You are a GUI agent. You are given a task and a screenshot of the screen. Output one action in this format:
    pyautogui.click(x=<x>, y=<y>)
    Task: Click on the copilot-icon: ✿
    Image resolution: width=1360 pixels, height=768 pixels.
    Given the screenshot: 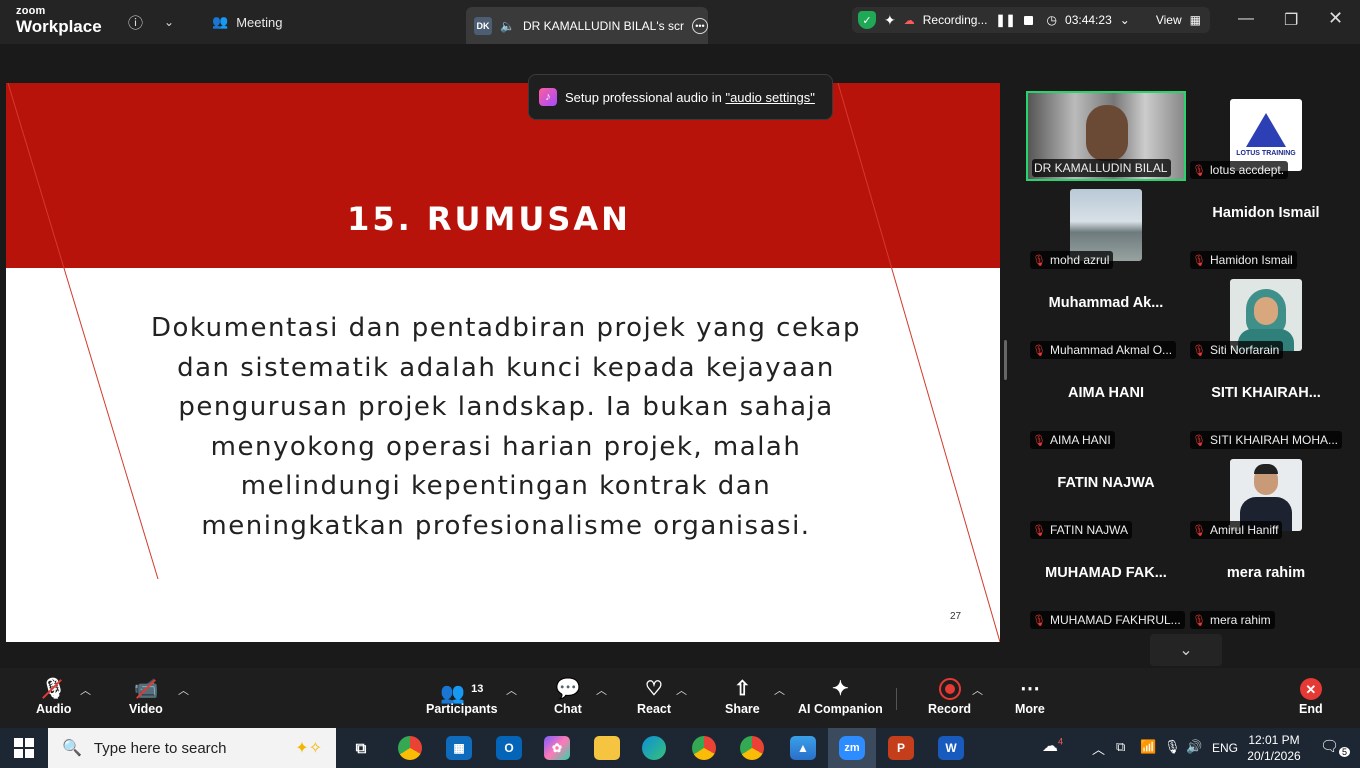 What is the action you would take?
    pyautogui.click(x=557, y=748)
    